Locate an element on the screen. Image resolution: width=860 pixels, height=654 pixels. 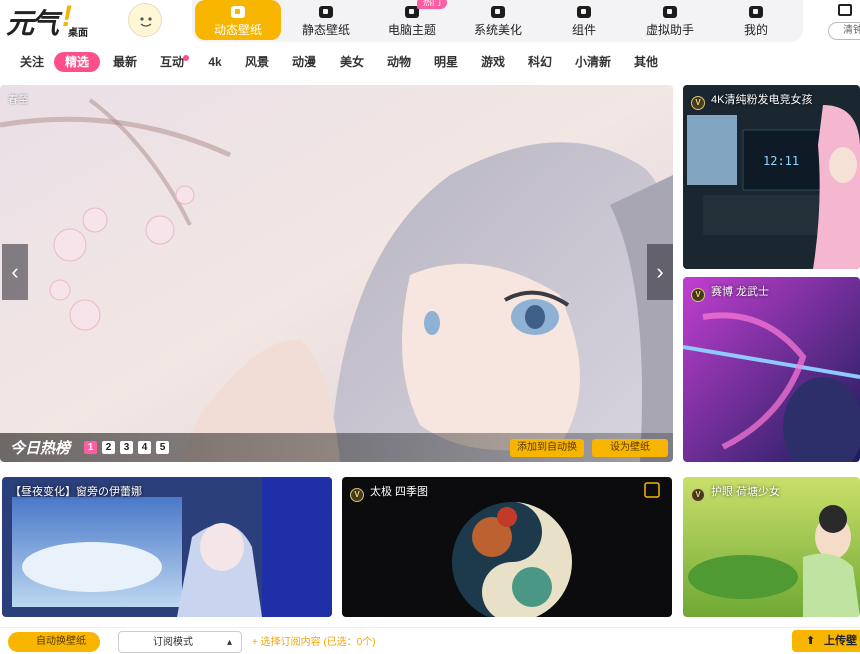
play-icon is located at coordinates (238, 12).